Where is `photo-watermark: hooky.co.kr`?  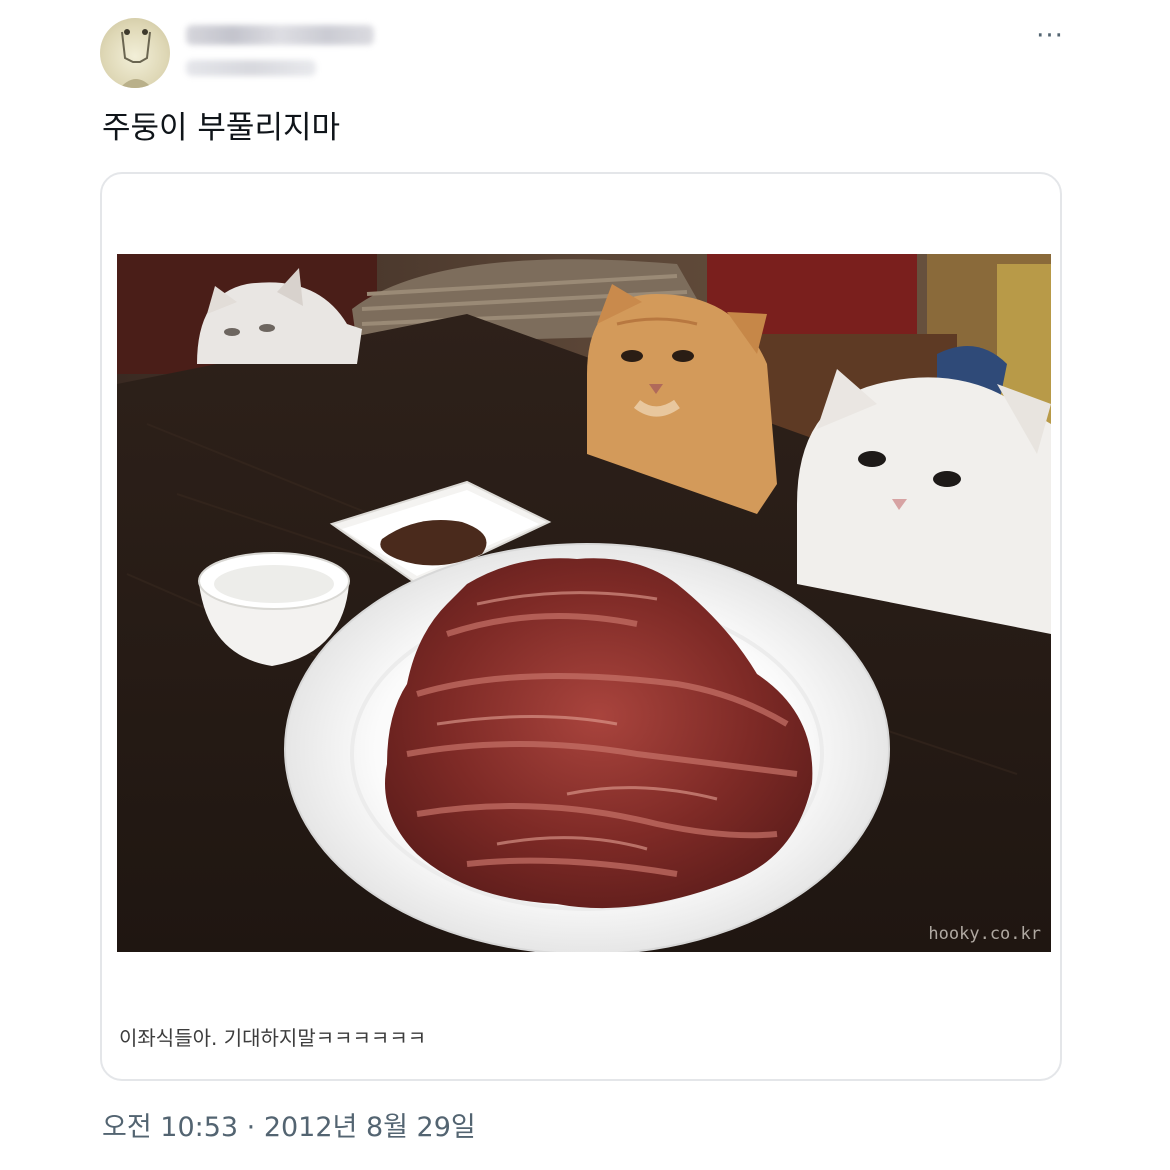 photo-watermark: hooky.co.kr is located at coordinates (984, 934).